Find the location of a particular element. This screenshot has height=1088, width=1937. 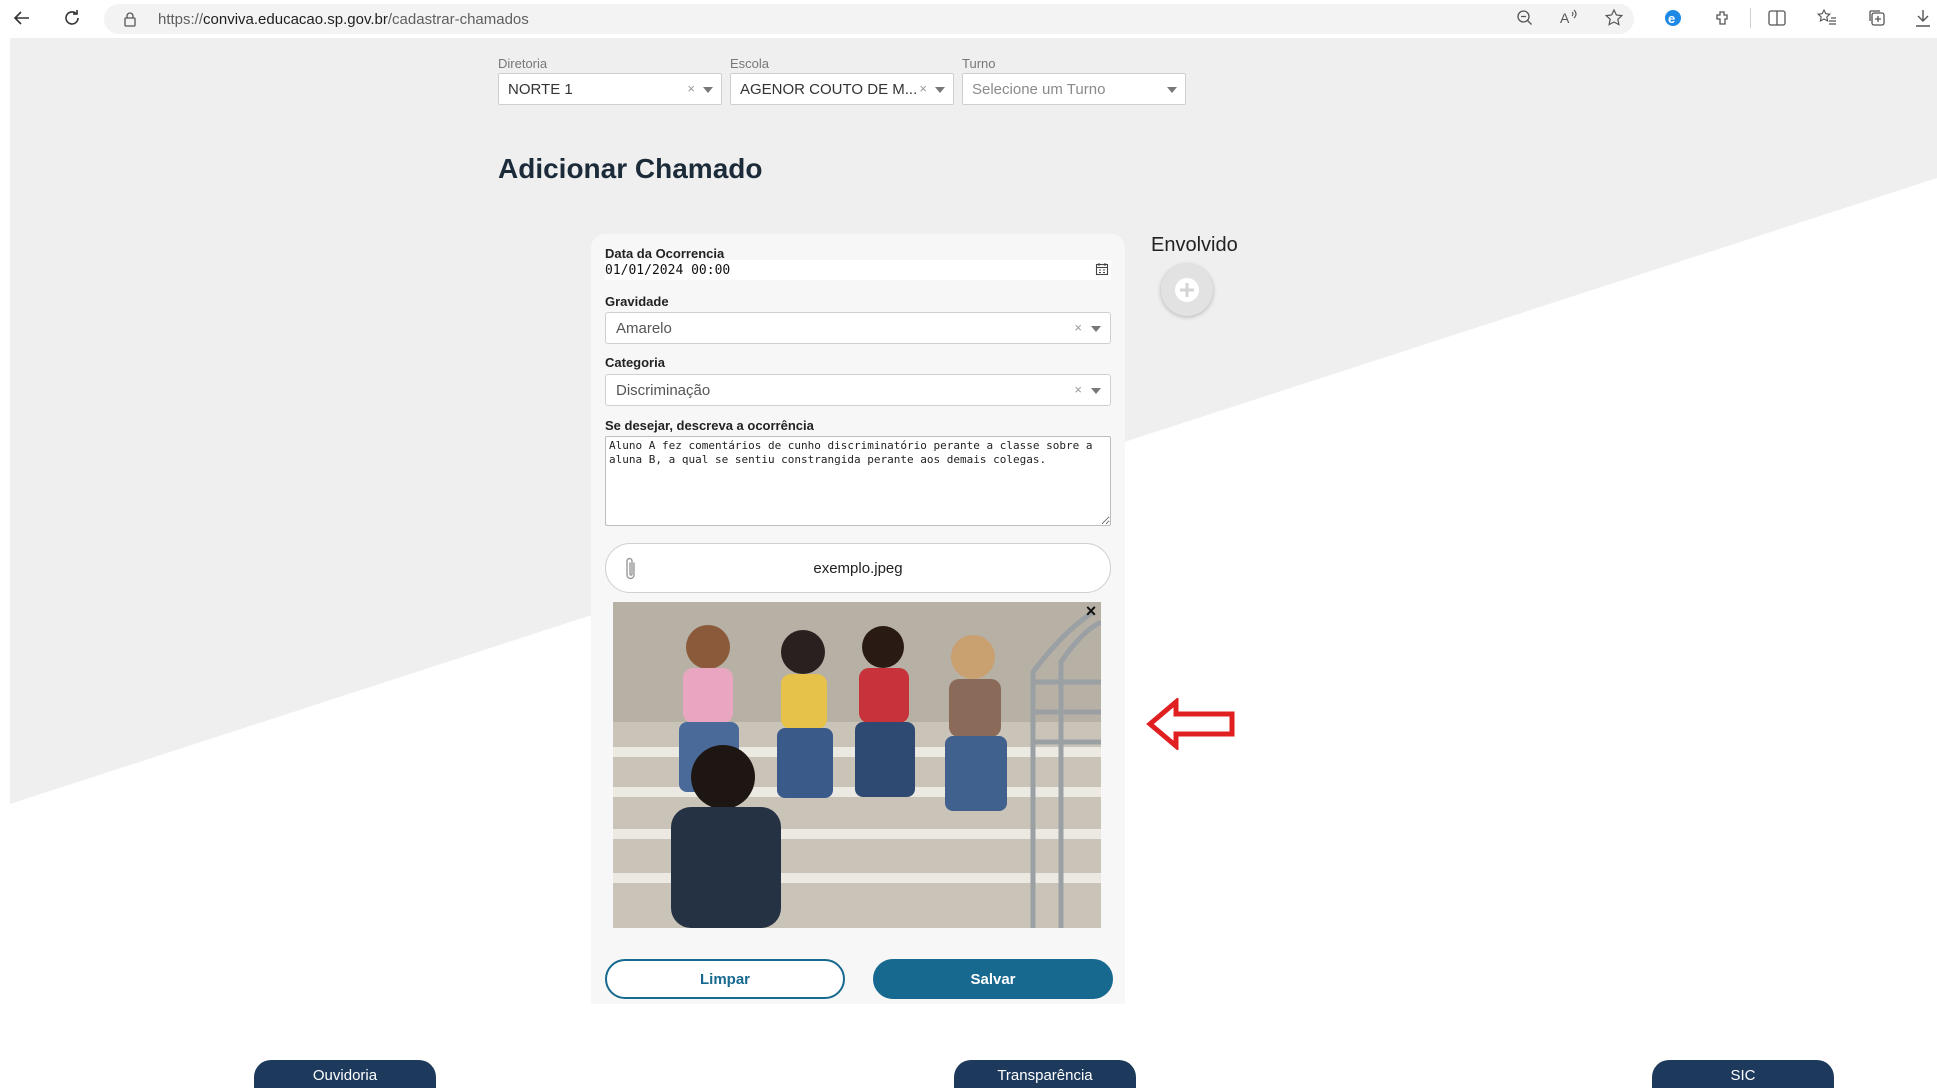

ouvidoria-button: Ouvidoria is located at coordinates (345, 1074).